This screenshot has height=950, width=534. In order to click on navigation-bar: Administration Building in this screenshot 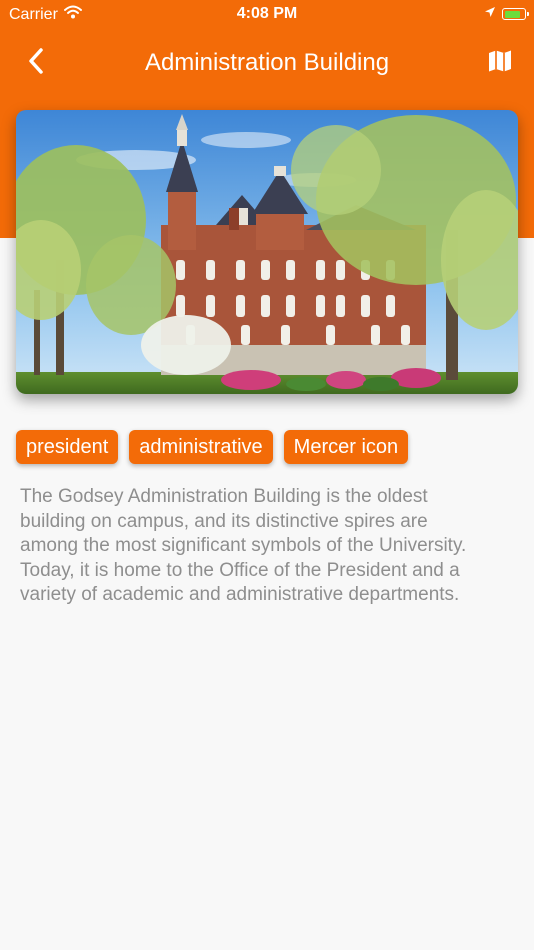, I will do `click(267, 63)`.